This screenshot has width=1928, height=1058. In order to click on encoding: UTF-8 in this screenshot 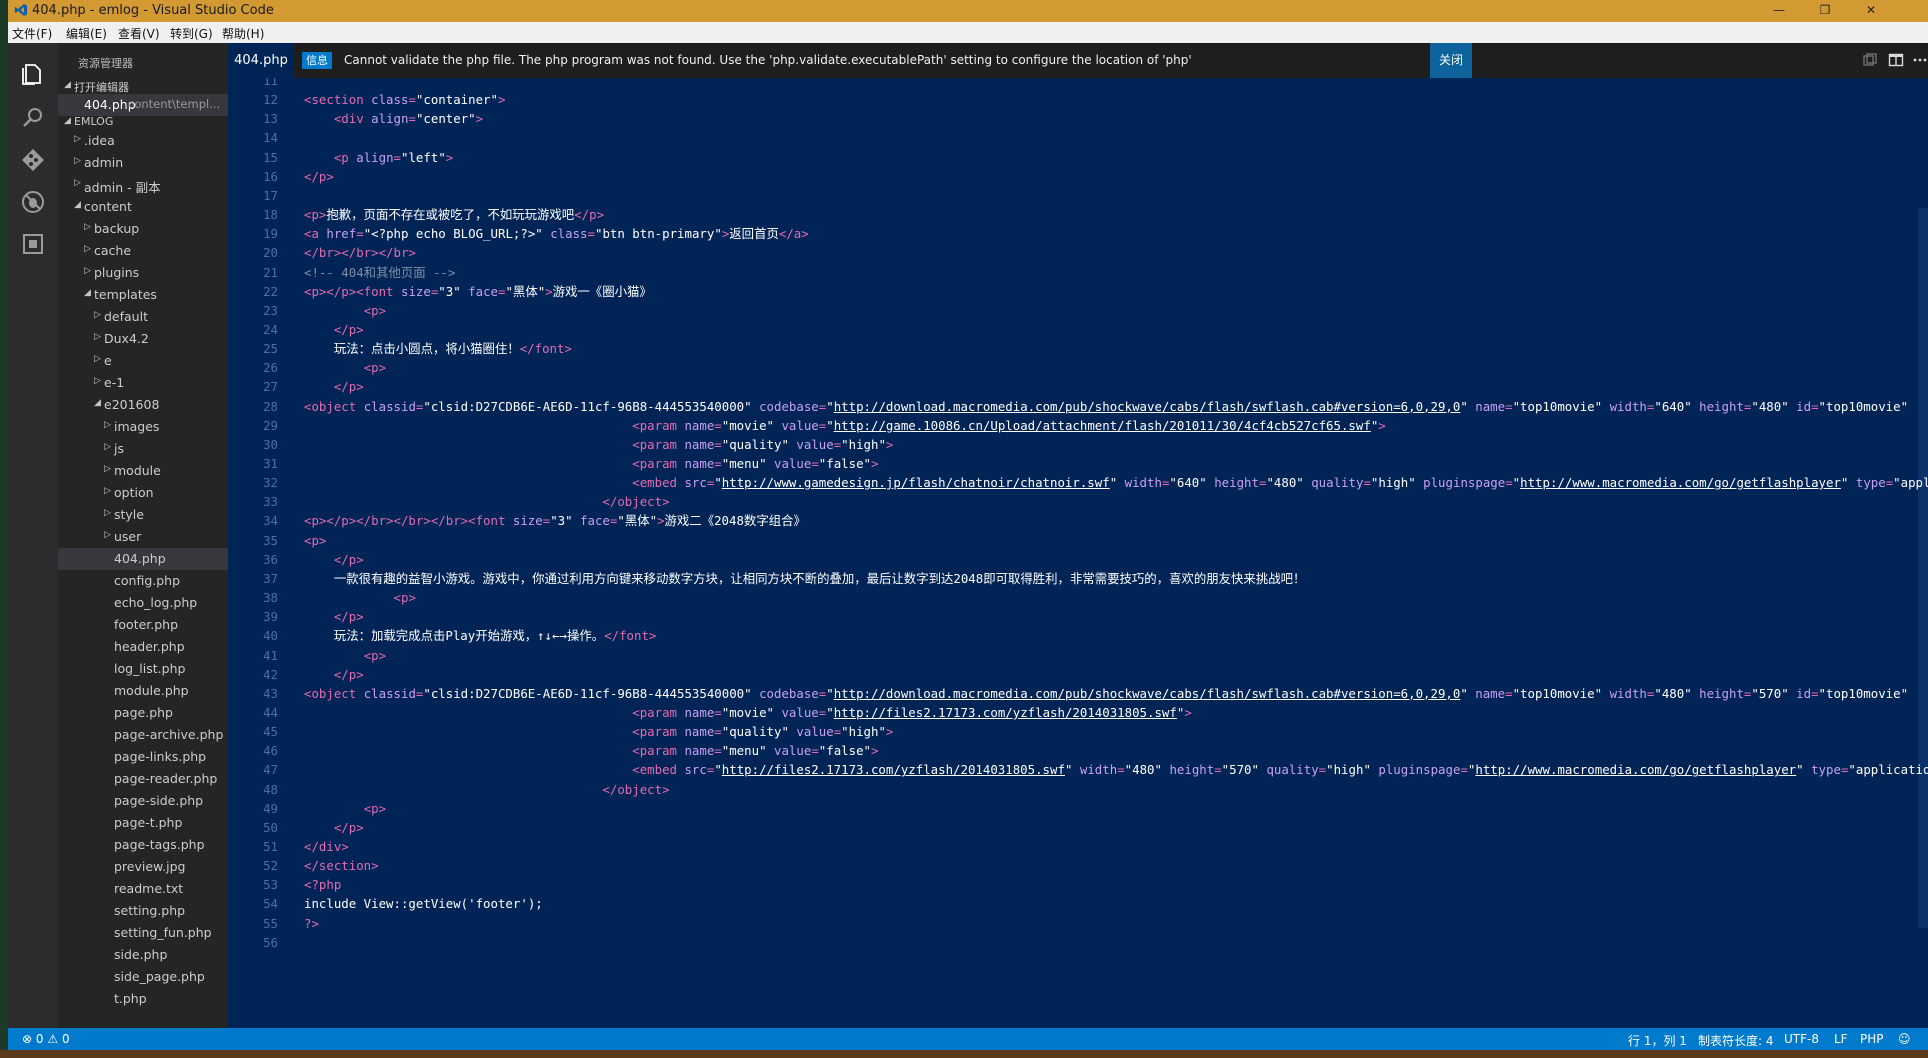, I will do `click(1801, 1039)`.